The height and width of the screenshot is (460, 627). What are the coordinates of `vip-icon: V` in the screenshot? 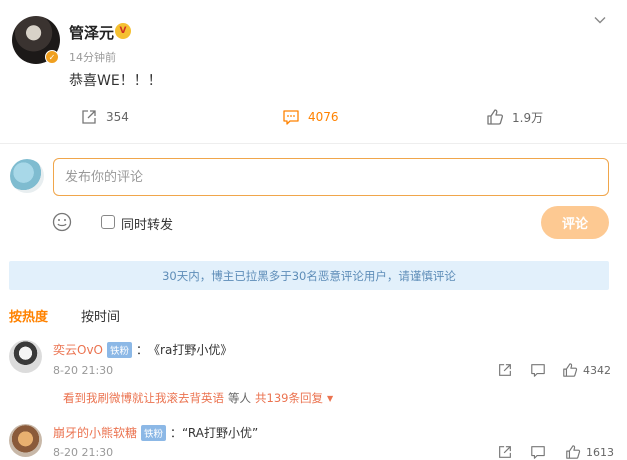 It's located at (123, 31).